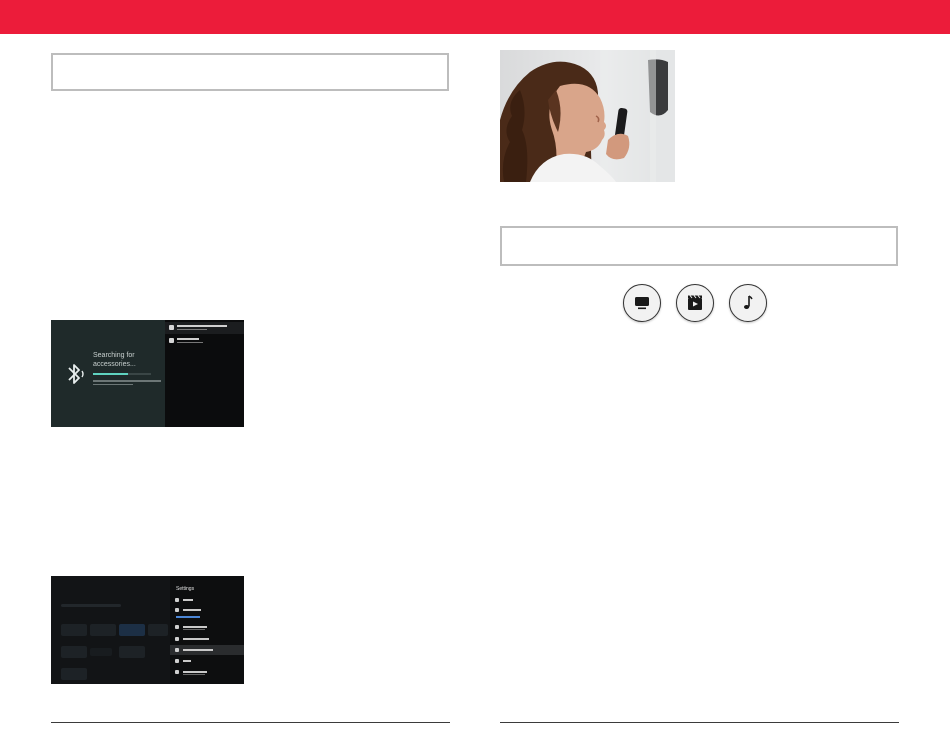  I want to click on search-progress-bar, so click(122, 374).